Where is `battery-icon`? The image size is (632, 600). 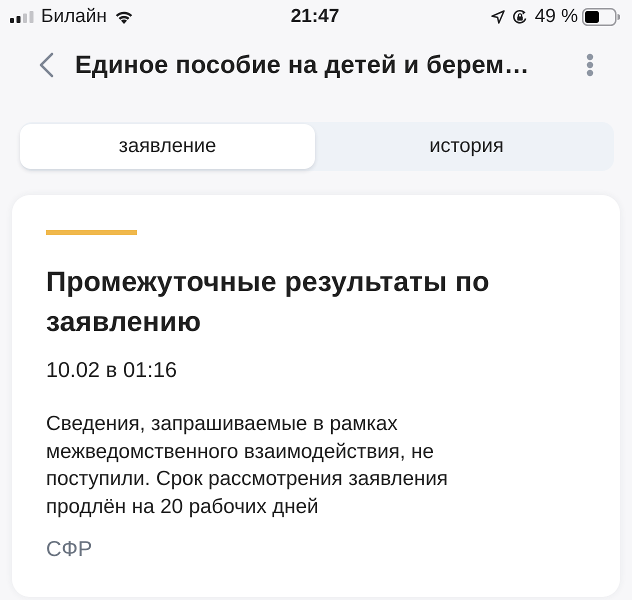 battery-icon is located at coordinates (601, 17).